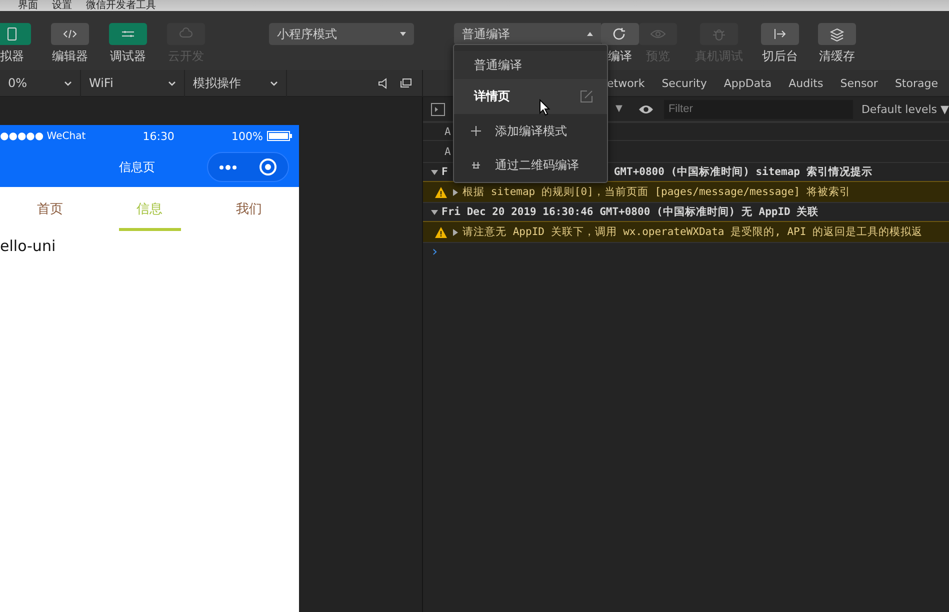  Describe the element at coordinates (445, 172) in the screenshot. I see `log-group-title: F` at that location.